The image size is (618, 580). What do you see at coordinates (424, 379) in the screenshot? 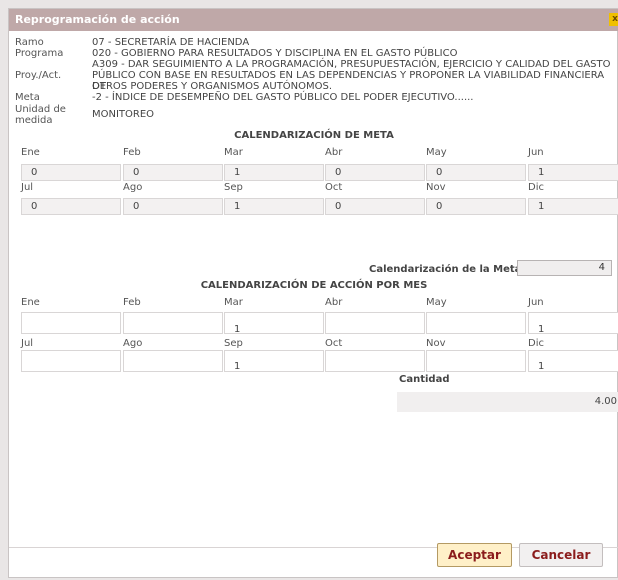
I see `quantity-label: Cantidad` at bounding box center [424, 379].